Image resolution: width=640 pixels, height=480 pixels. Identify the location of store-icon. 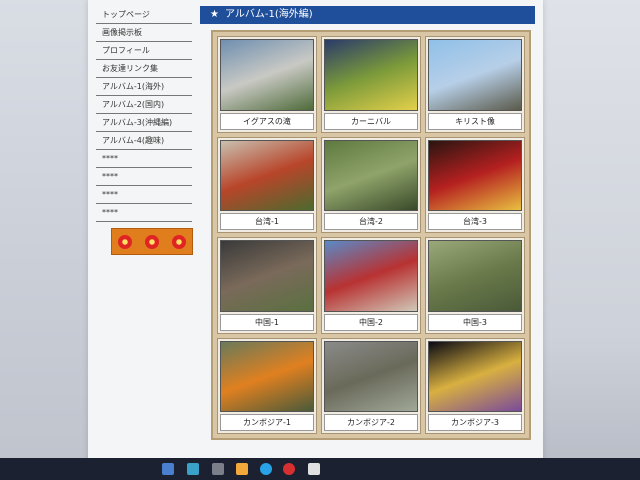
(193, 469).